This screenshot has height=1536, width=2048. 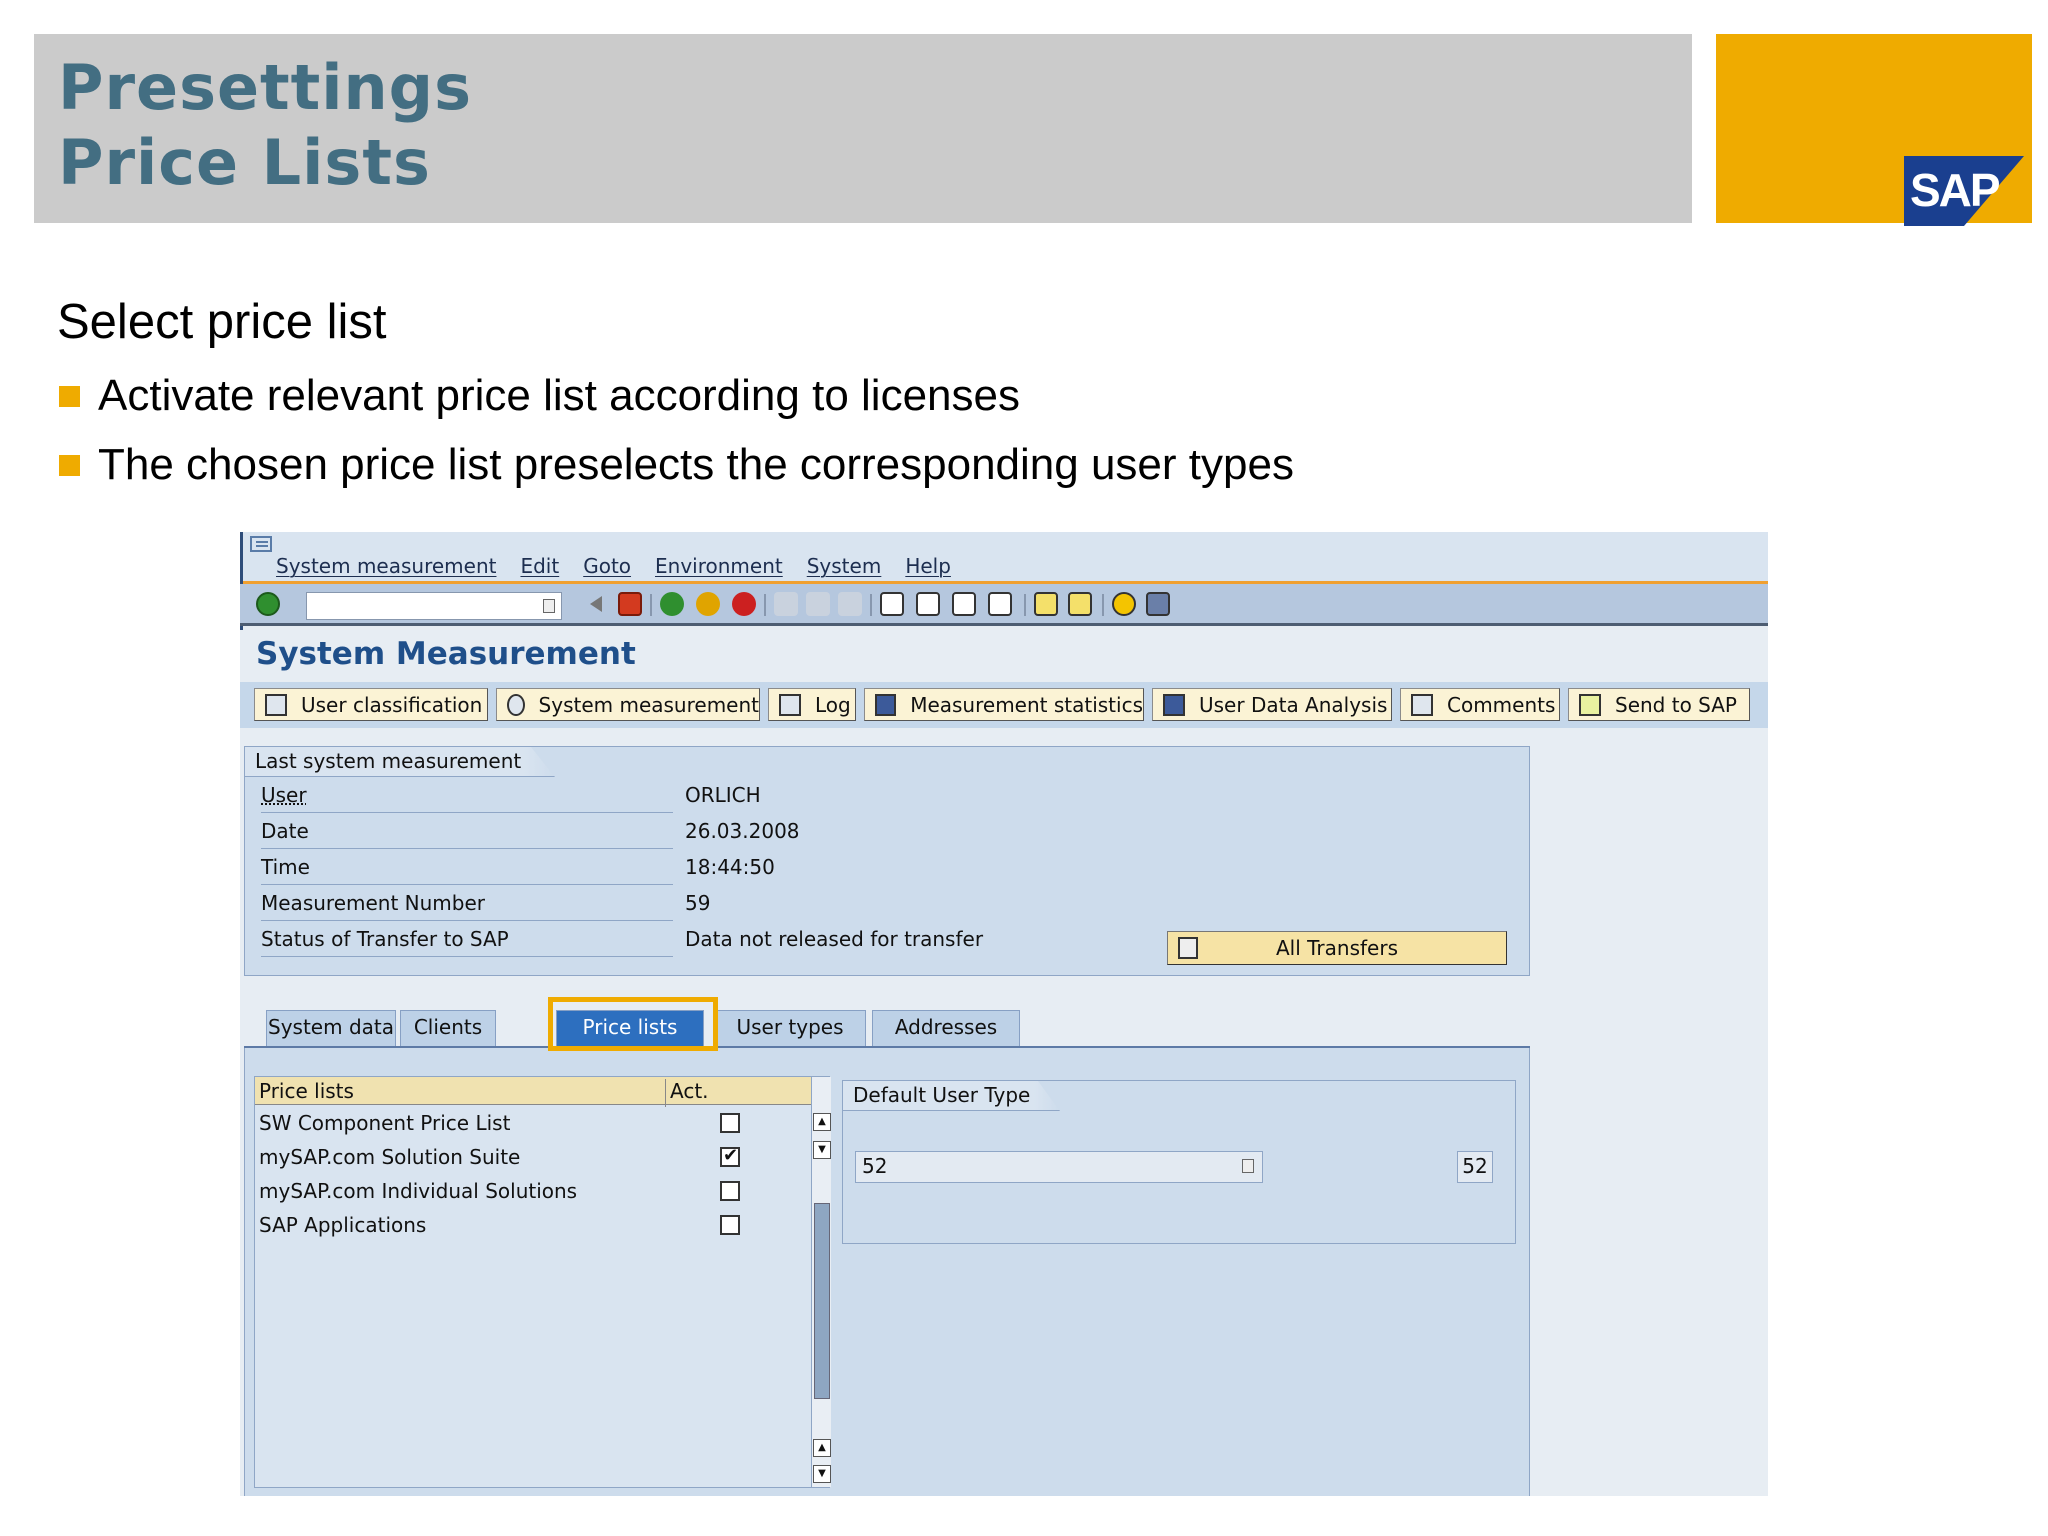 I want to click on layout-icon, so click(x=1158, y=604).